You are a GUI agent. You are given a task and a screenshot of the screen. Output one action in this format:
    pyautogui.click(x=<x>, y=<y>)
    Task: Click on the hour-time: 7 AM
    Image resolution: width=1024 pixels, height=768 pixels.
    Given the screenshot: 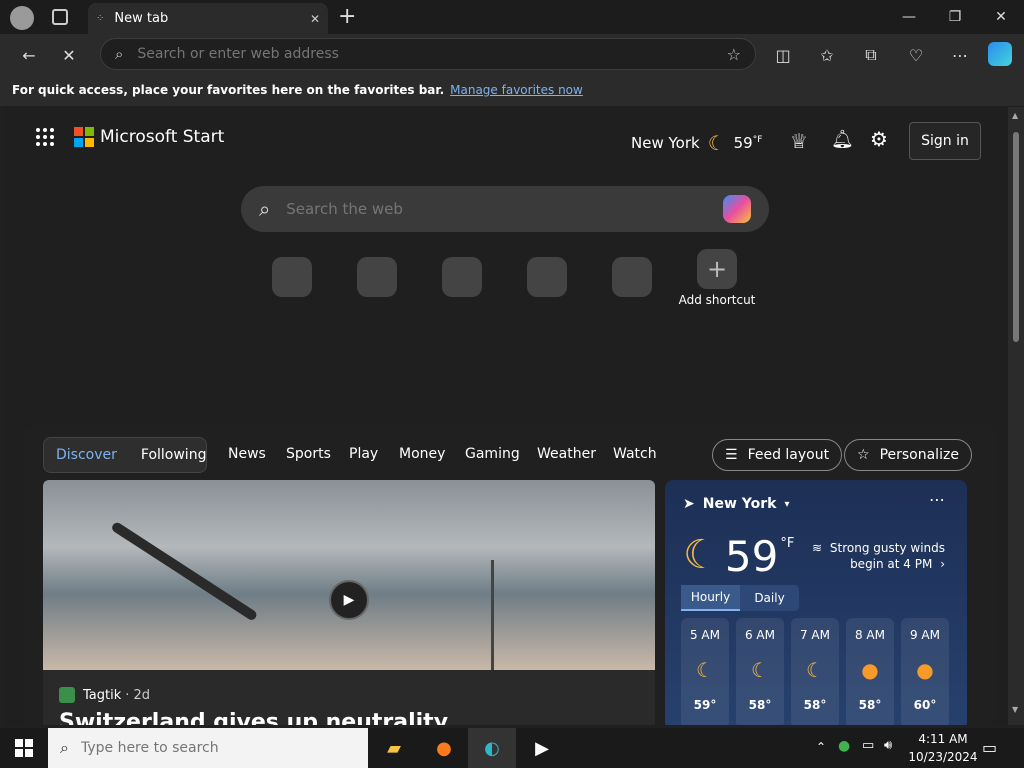 What is the action you would take?
    pyautogui.click(x=814, y=635)
    